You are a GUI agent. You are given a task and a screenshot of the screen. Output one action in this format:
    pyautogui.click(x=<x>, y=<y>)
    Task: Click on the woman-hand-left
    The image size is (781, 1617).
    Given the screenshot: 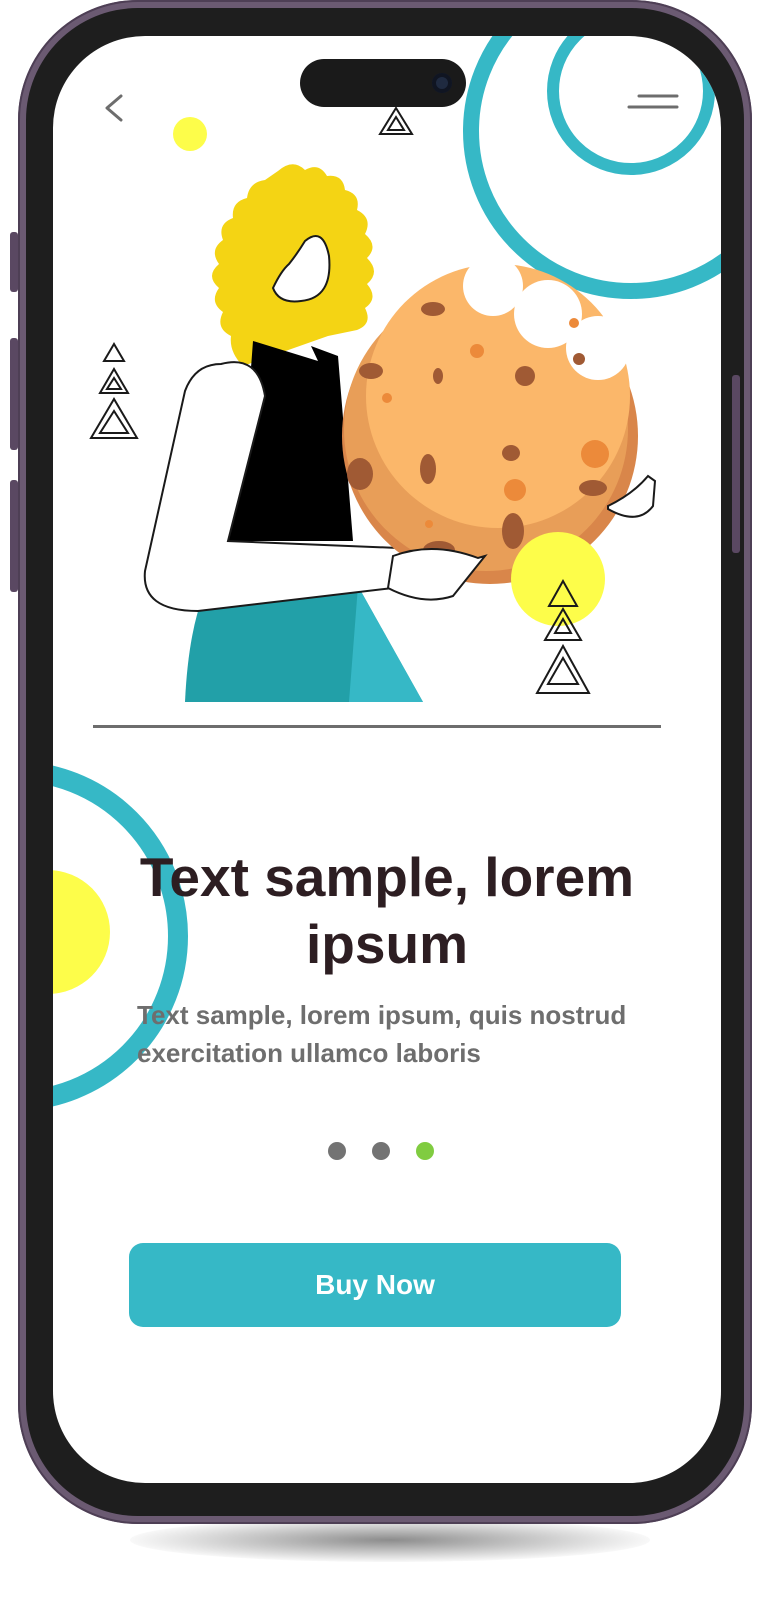 What is the action you would take?
    pyautogui.click(x=437, y=574)
    